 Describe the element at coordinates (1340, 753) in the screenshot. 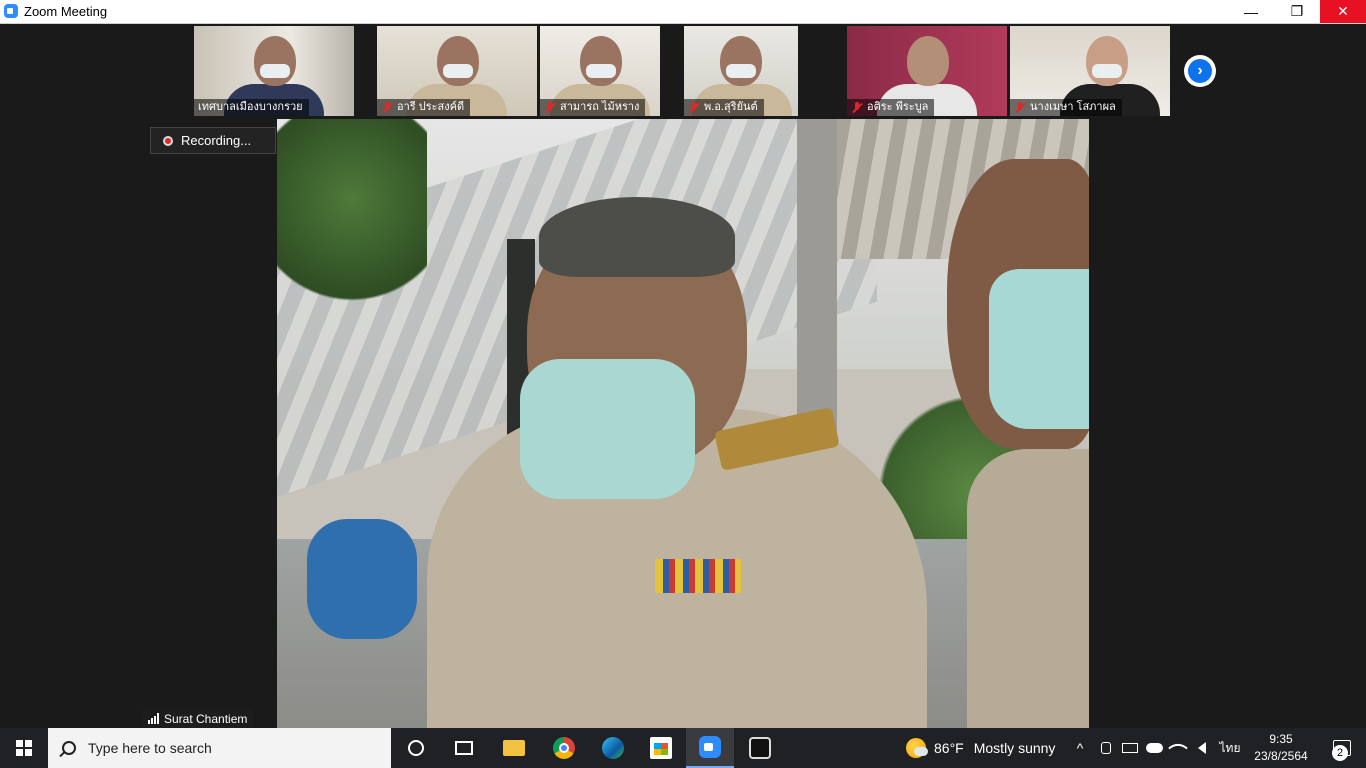

I see `notification-count-badge: 2` at that location.